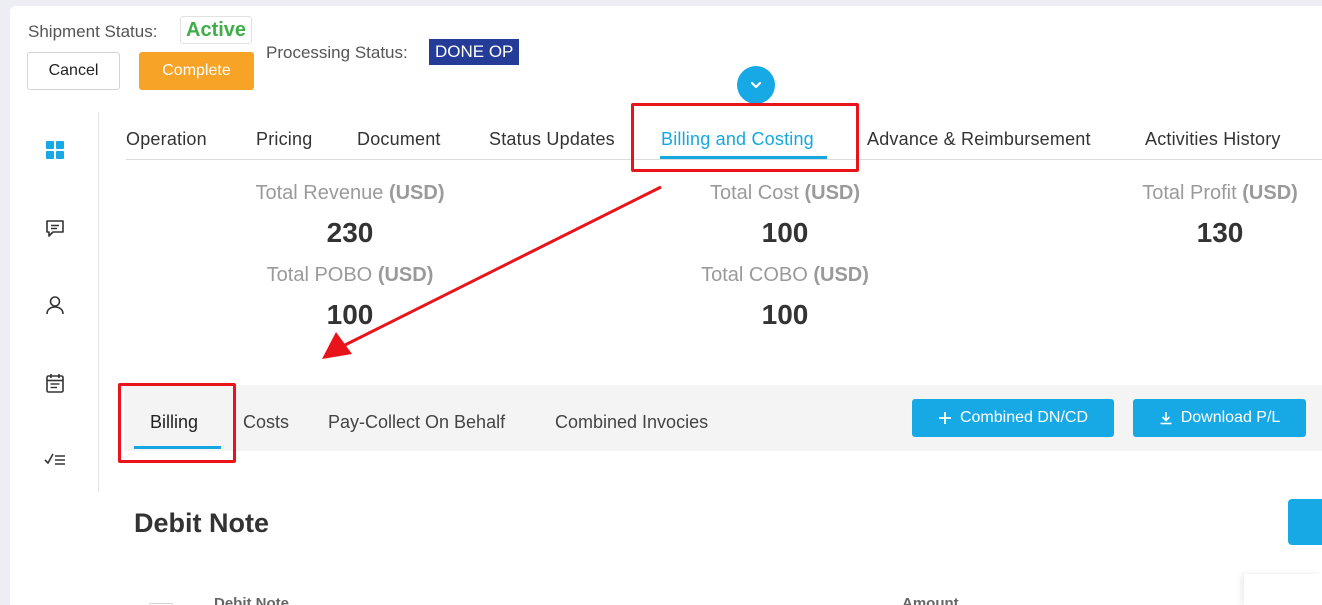 The image size is (1322, 605). What do you see at coordinates (492, 272) in the screenshot?
I see `annotation-arrow` at bounding box center [492, 272].